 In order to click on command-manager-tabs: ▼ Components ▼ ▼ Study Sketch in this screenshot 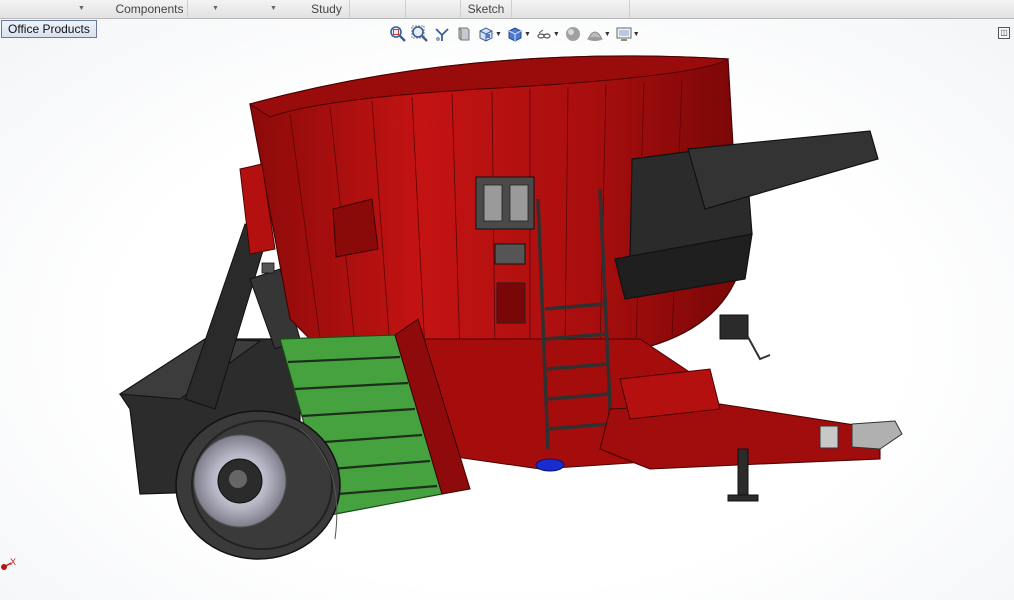, I will do `click(507, 9)`.